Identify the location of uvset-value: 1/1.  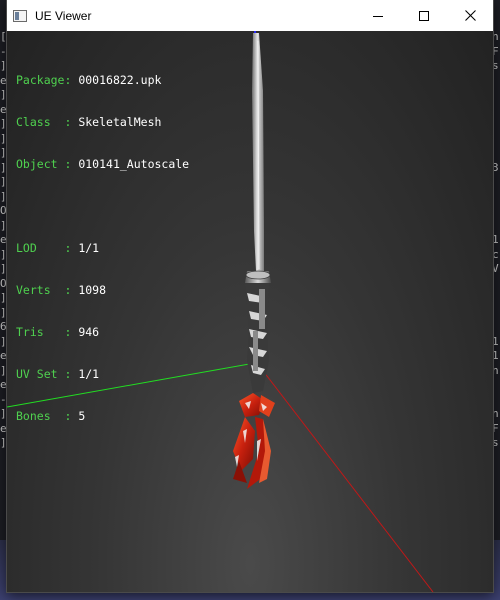
(89, 374).